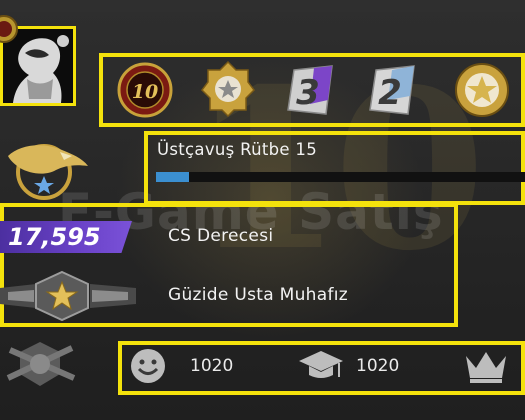 The image size is (525, 420). What do you see at coordinates (173, 177) in the screenshot?
I see `xp-progress-fill` at bounding box center [173, 177].